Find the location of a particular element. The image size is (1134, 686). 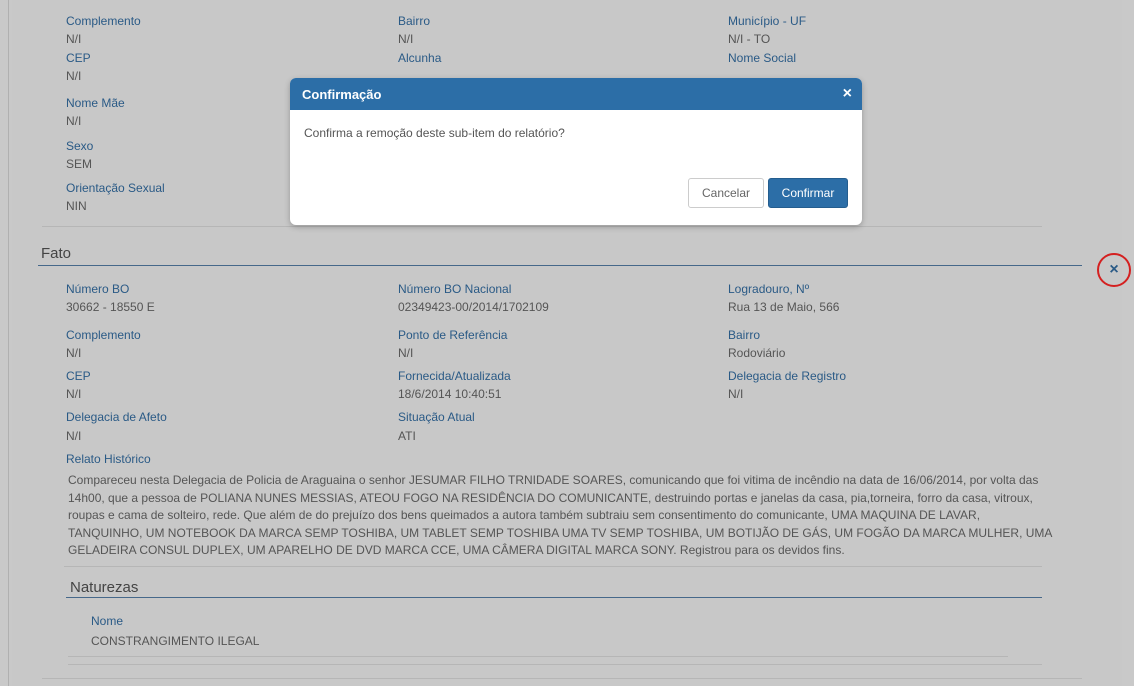

fato-cep-value: N/I is located at coordinates (74, 394).